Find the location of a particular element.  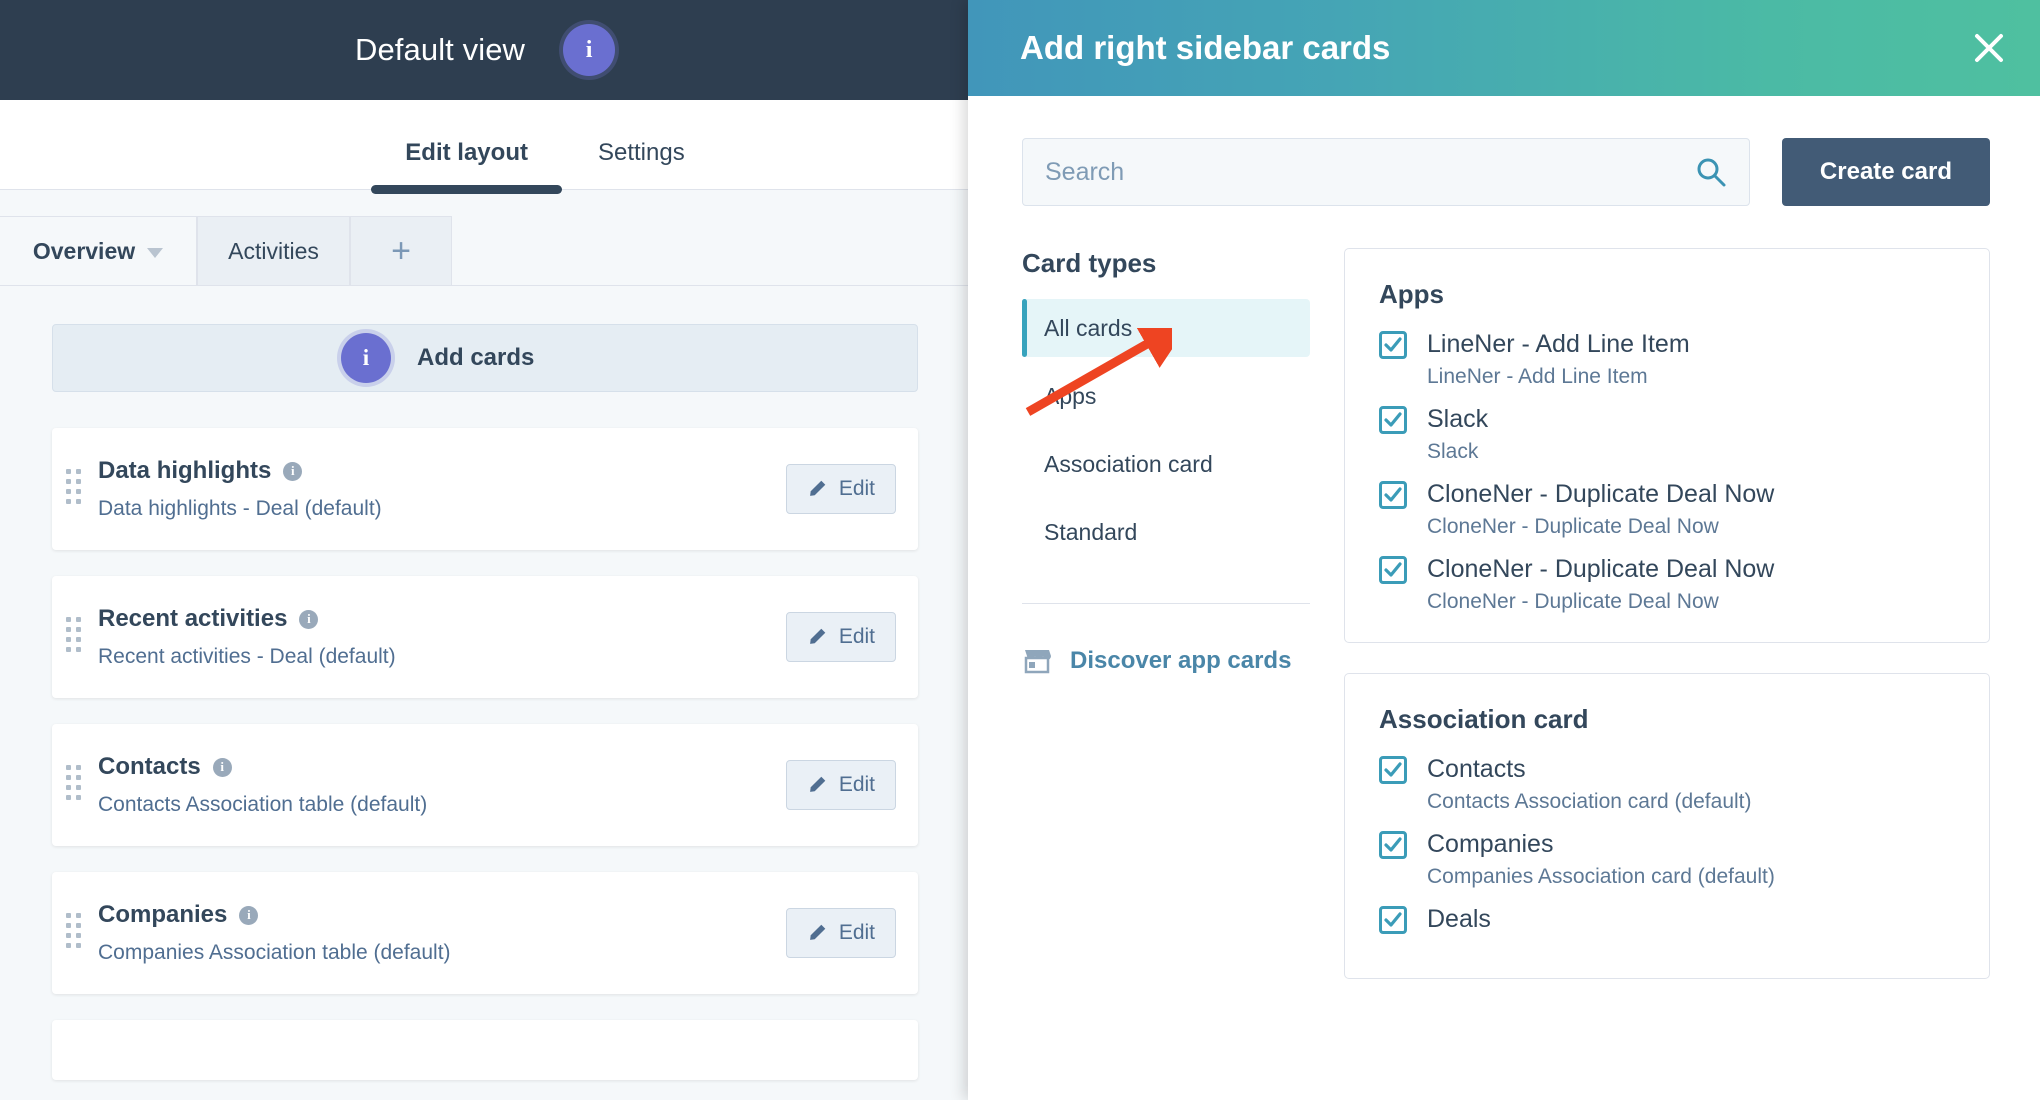

search-input is located at coordinates (1370, 172).